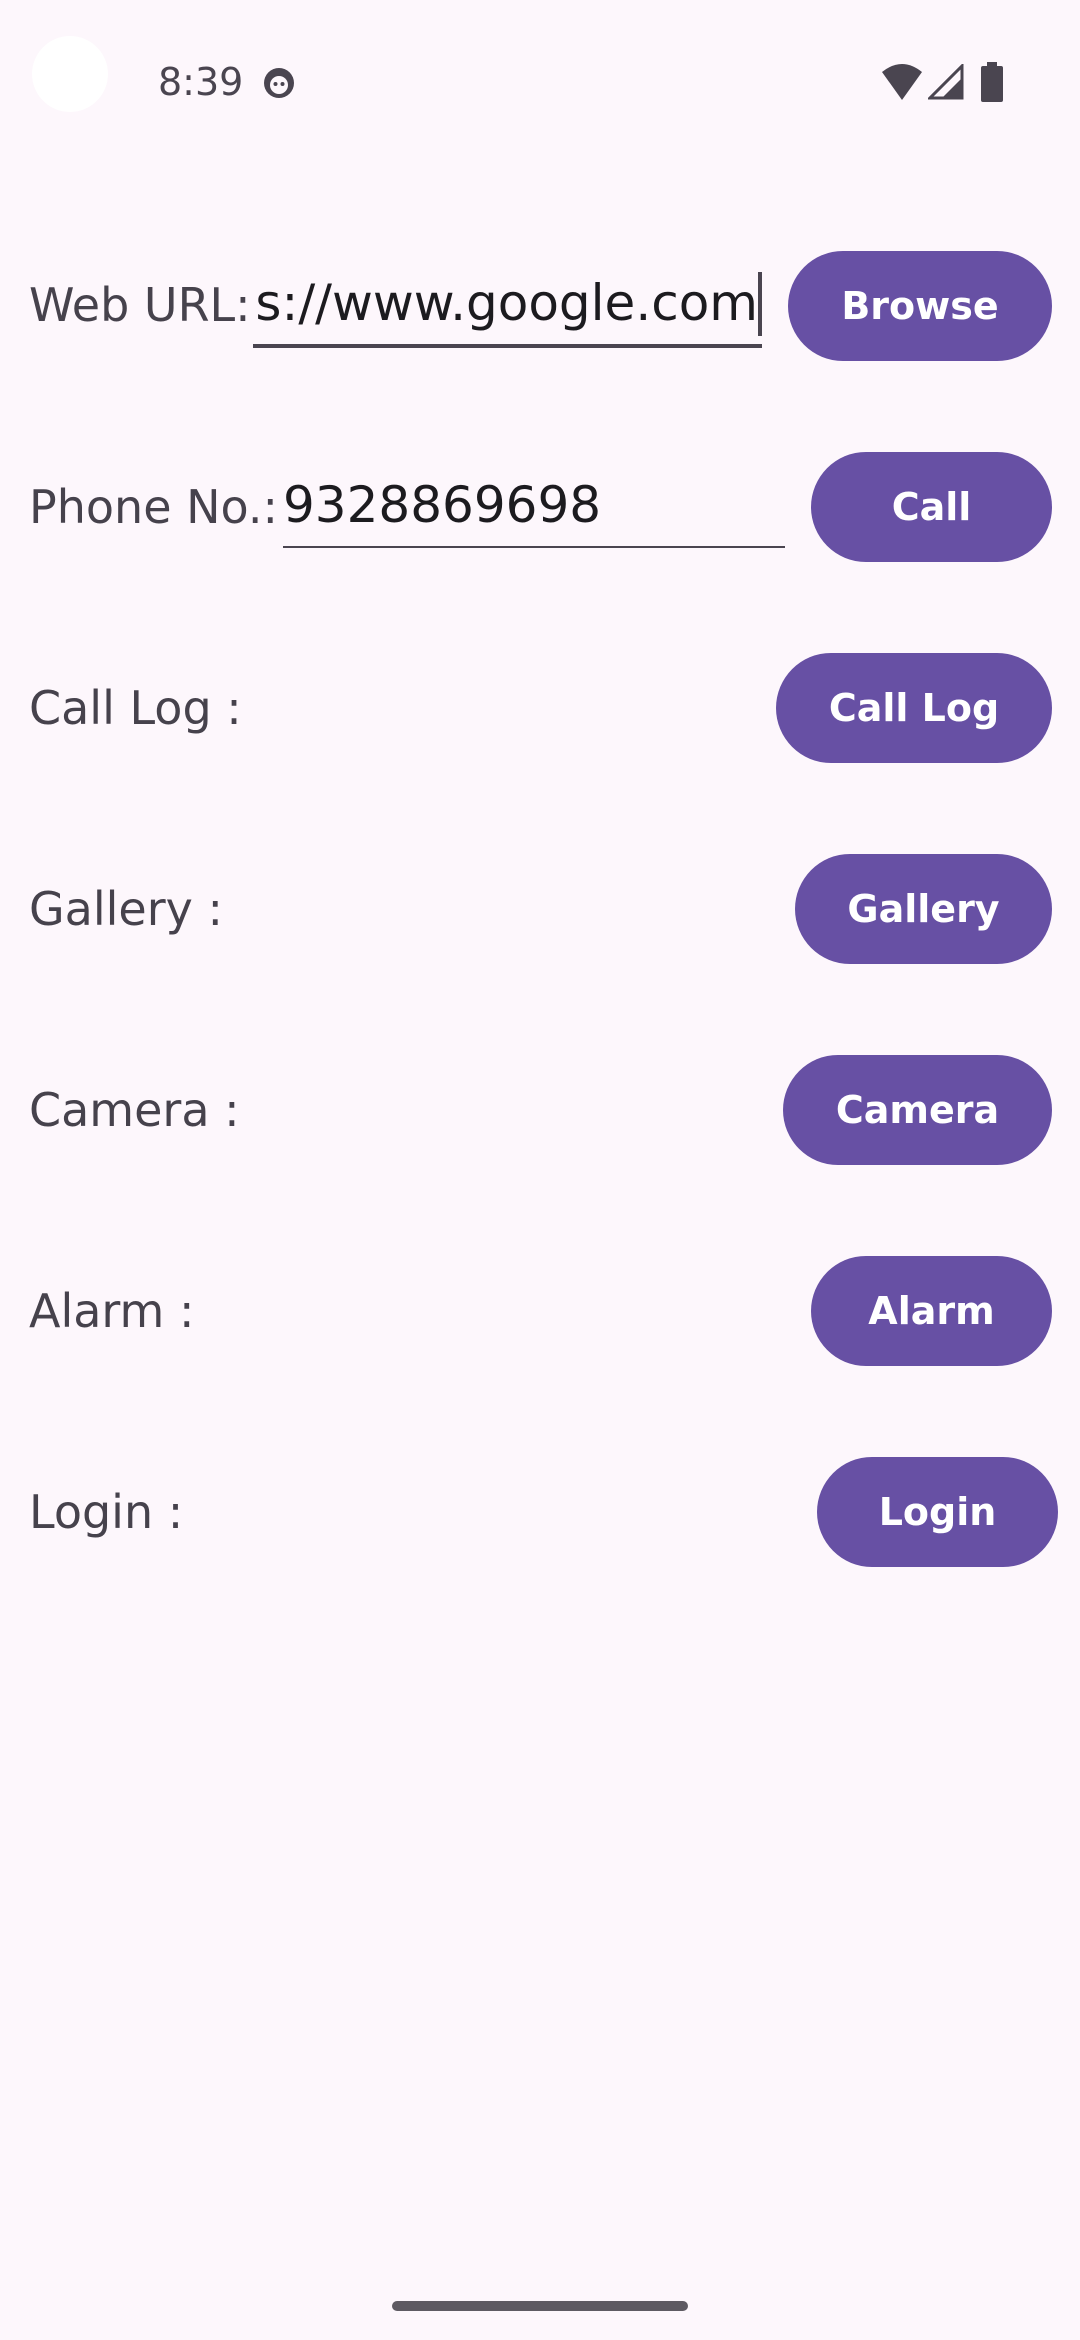 The image size is (1080, 2340). I want to click on login-button: Login, so click(937, 1512).